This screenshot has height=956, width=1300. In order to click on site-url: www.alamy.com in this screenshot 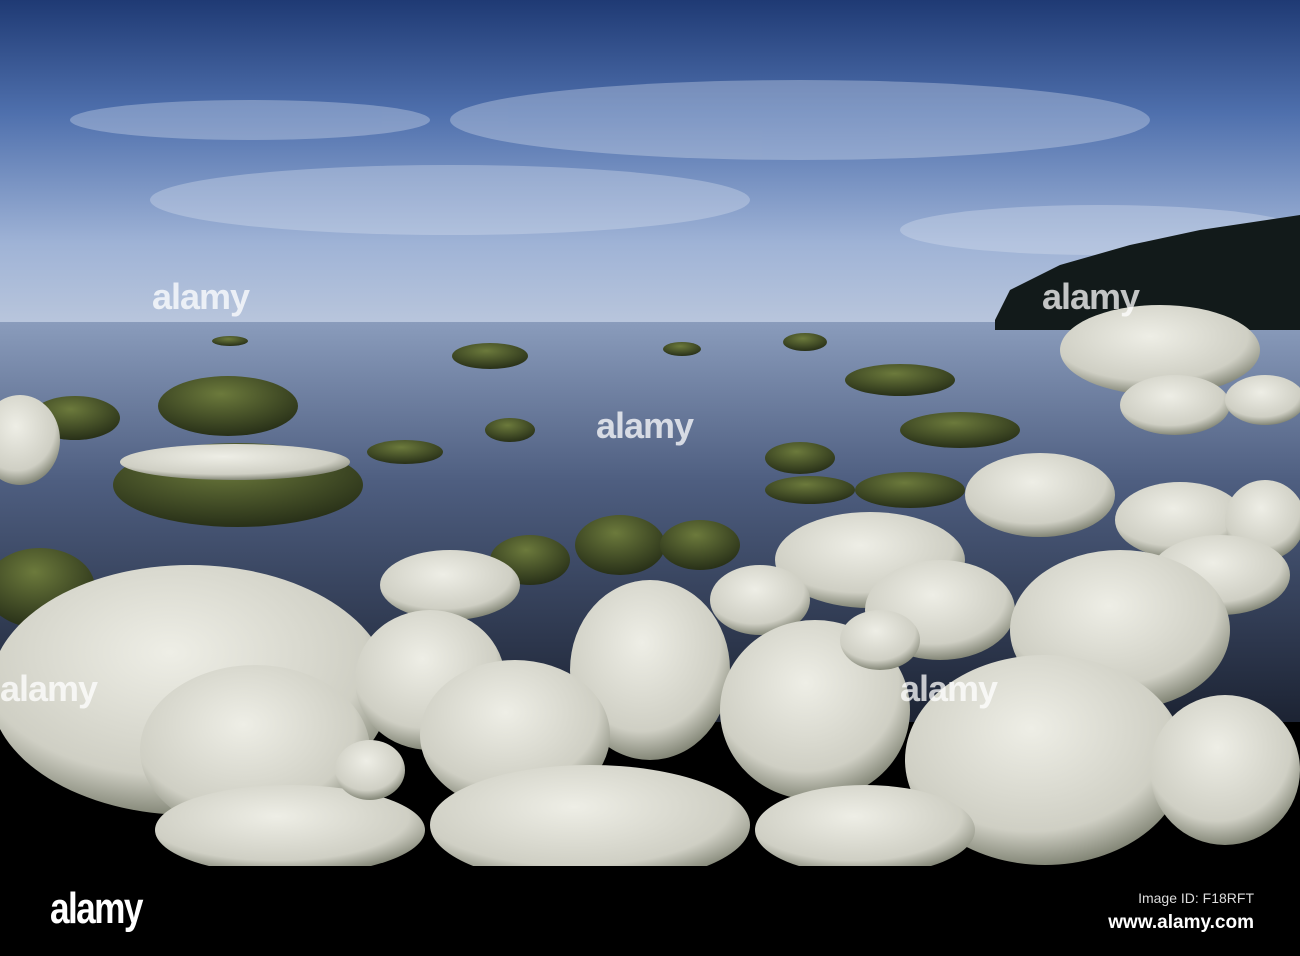, I will do `click(1181, 922)`.